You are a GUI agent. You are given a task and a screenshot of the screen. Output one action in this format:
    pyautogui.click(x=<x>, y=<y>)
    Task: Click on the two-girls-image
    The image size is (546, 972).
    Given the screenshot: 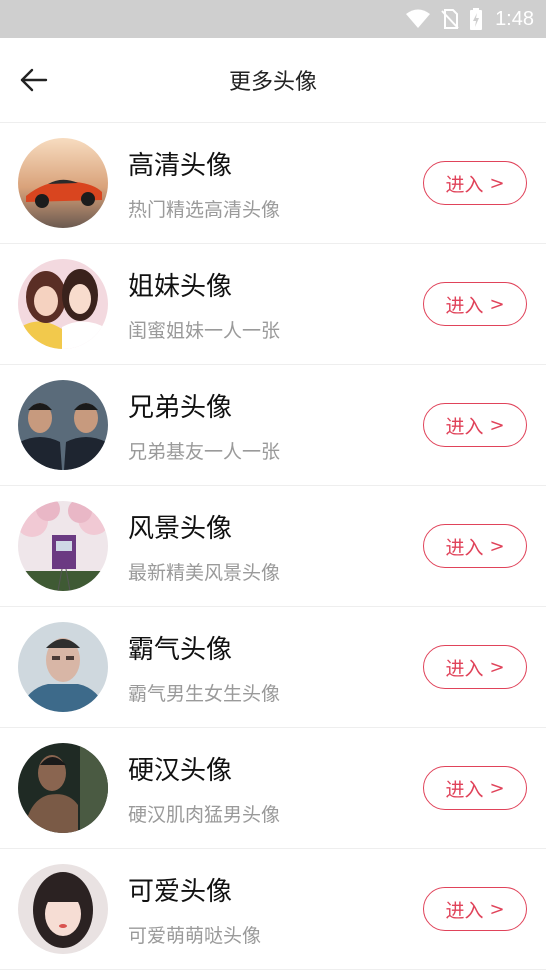 What is the action you would take?
    pyautogui.click(x=63, y=304)
    